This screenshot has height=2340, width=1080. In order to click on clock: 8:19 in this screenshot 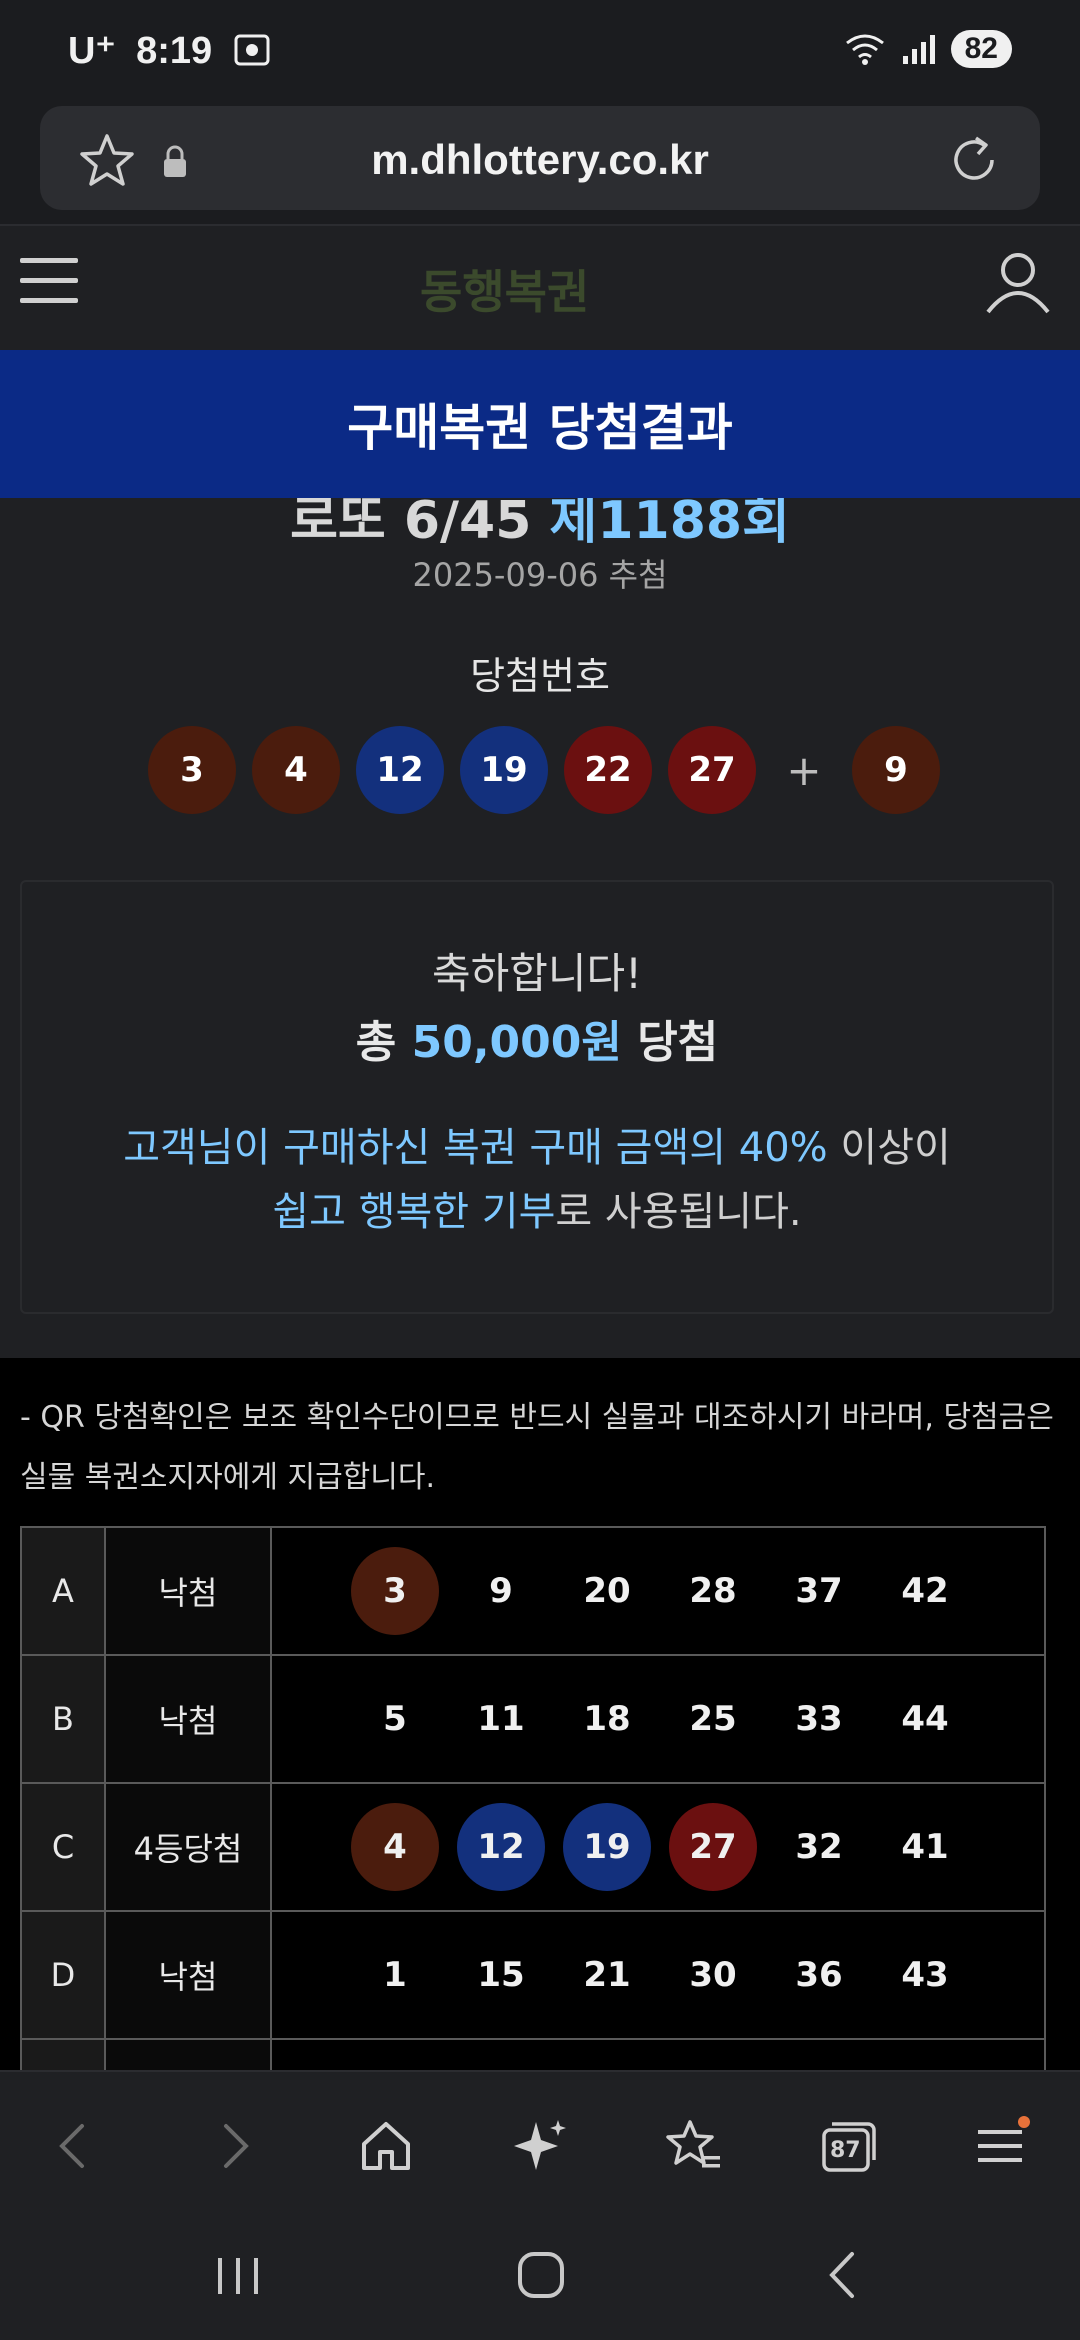, I will do `click(174, 51)`.